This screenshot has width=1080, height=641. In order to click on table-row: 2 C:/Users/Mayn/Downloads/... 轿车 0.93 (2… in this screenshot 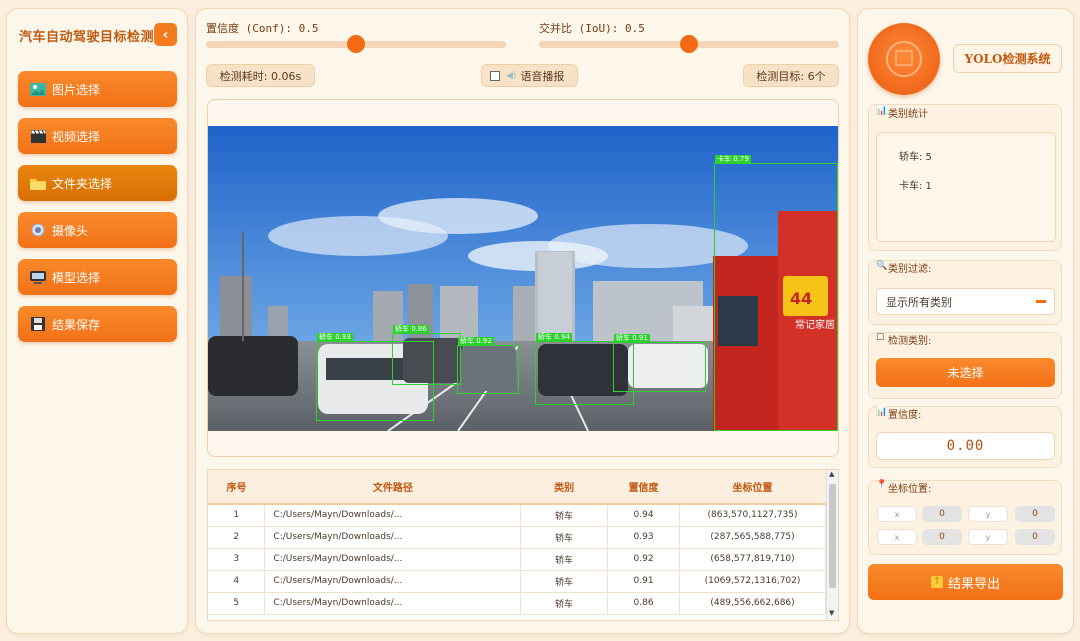, I will do `click(517, 537)`.